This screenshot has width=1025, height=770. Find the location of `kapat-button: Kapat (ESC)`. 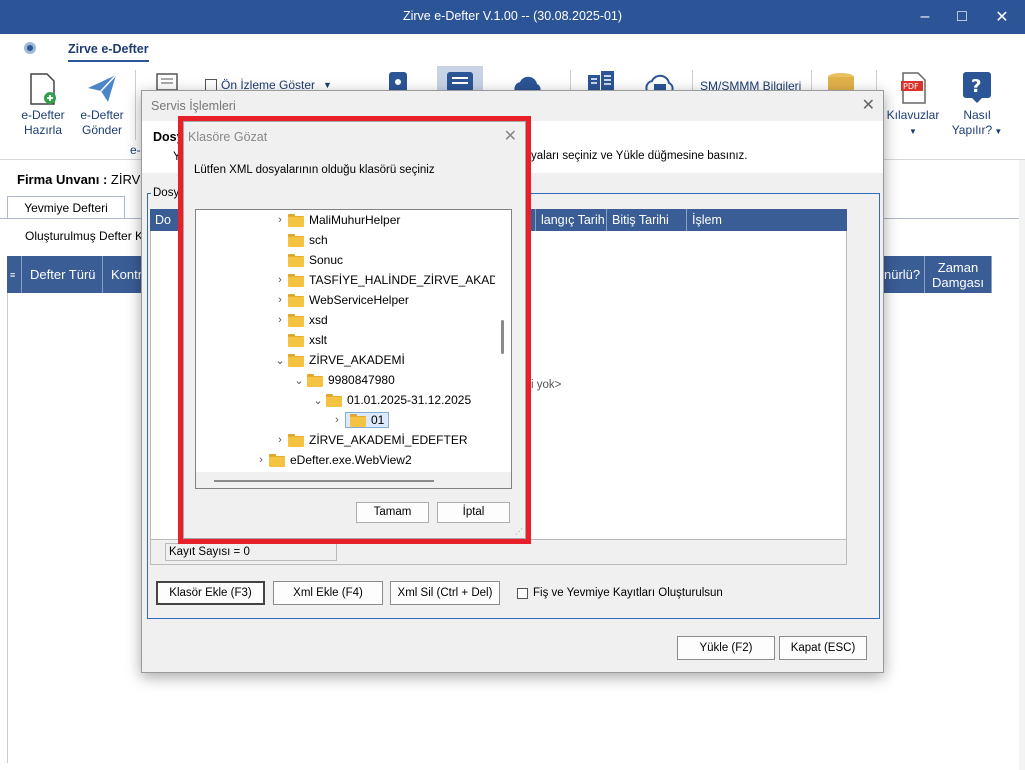

kapat-button: Kapat (ESC) is located at coordinates (823, 648).